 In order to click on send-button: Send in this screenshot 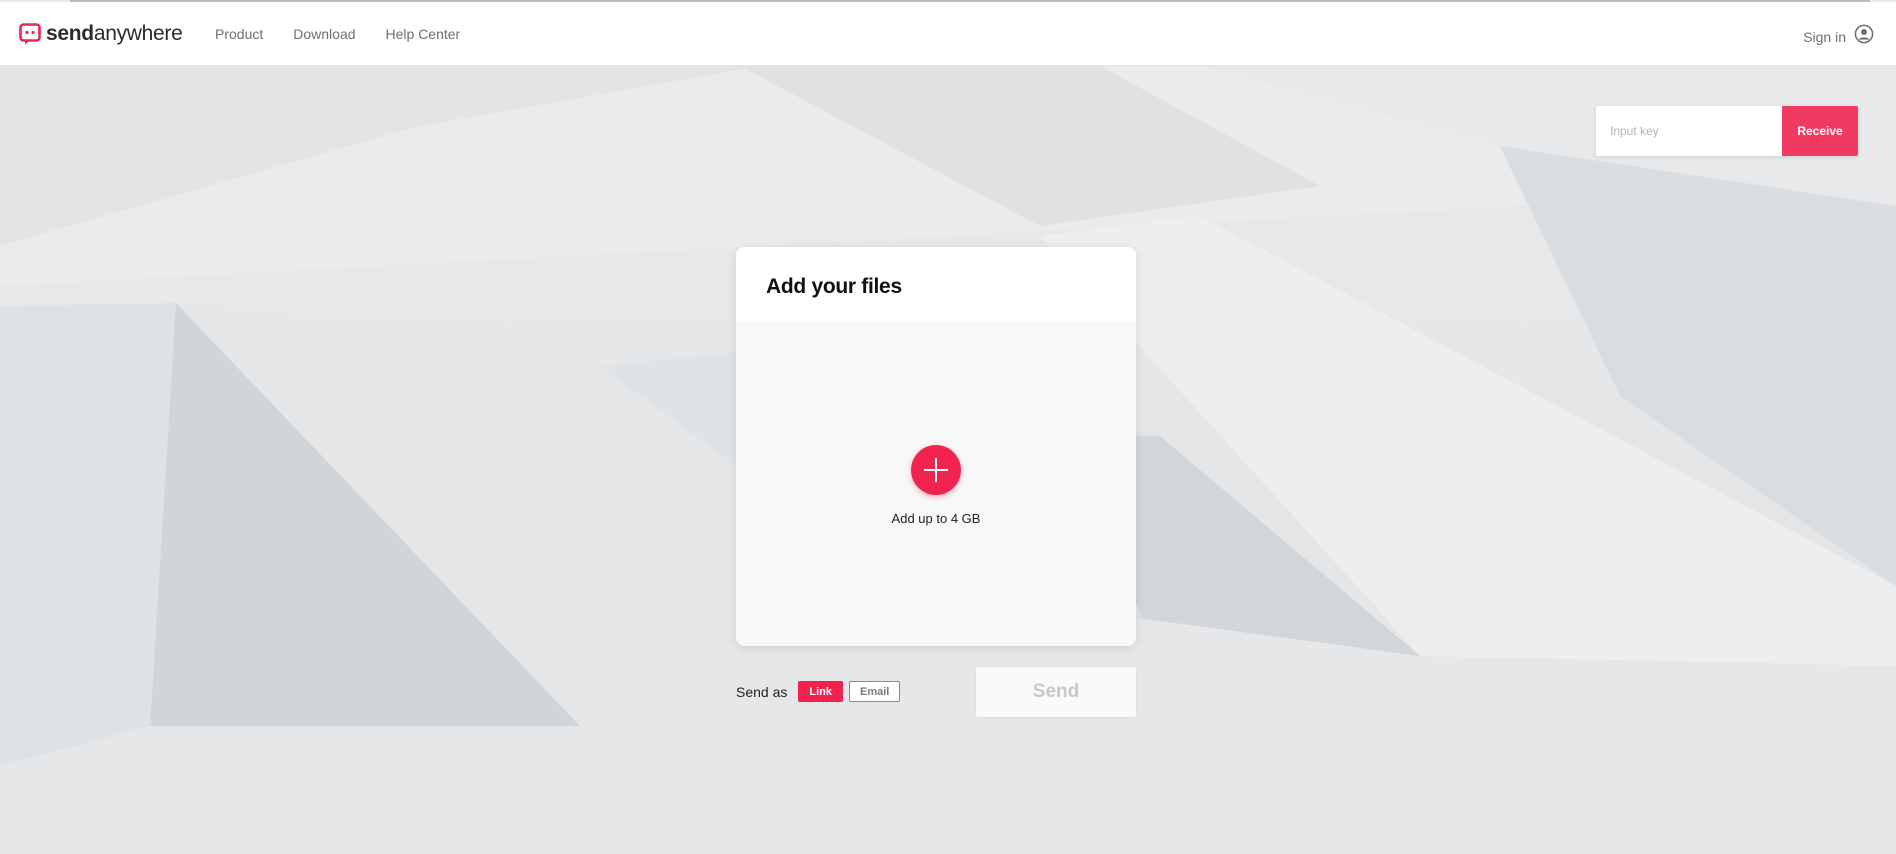, I will do `click(1056, 692)`.